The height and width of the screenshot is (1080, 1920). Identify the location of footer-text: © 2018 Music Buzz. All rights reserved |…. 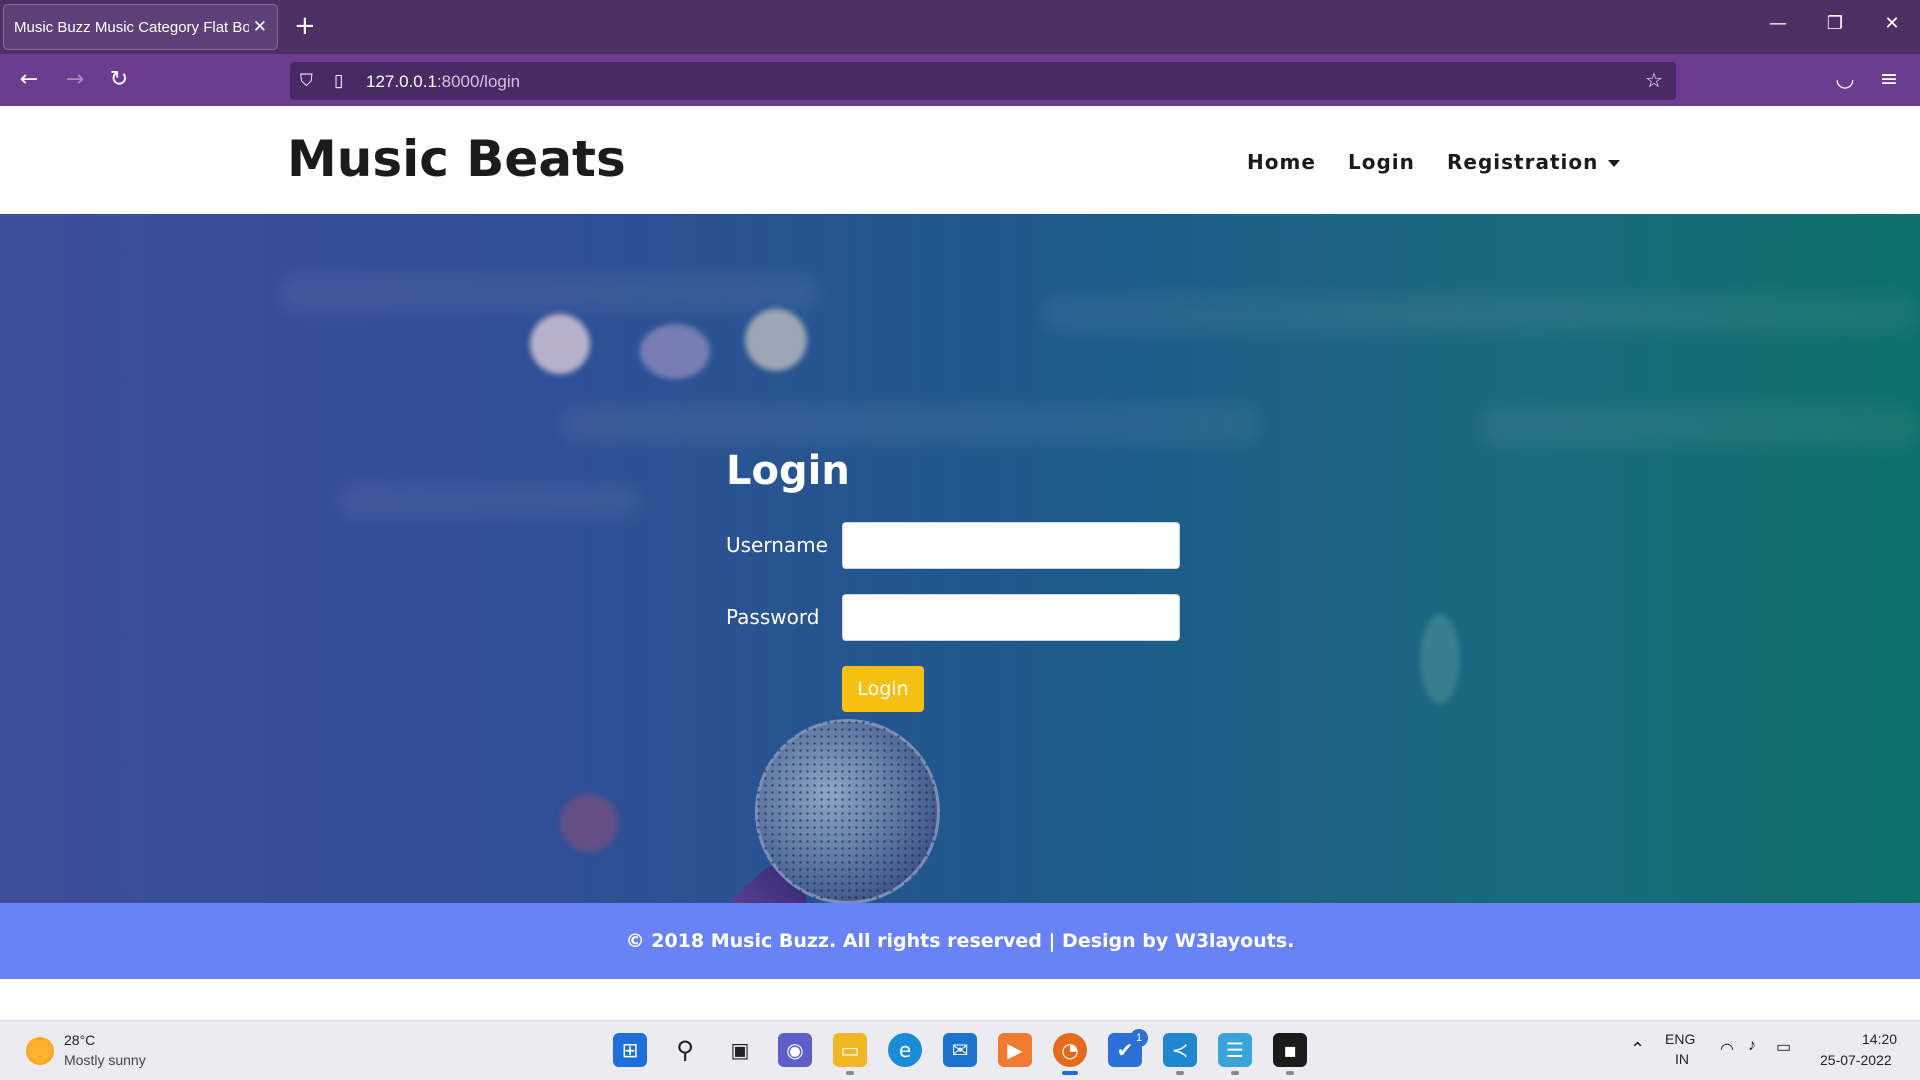
(960, 941).